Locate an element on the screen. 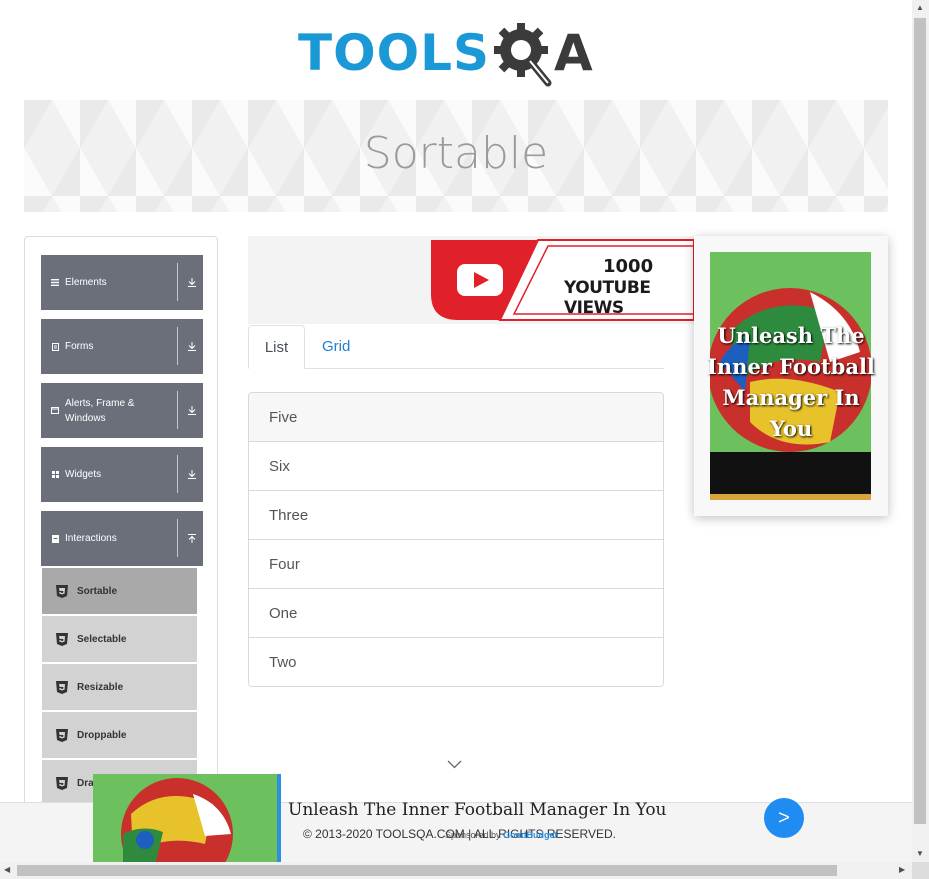  ad-line-2: YOUTUBE VIEWS is located at coordinates (607, 298).